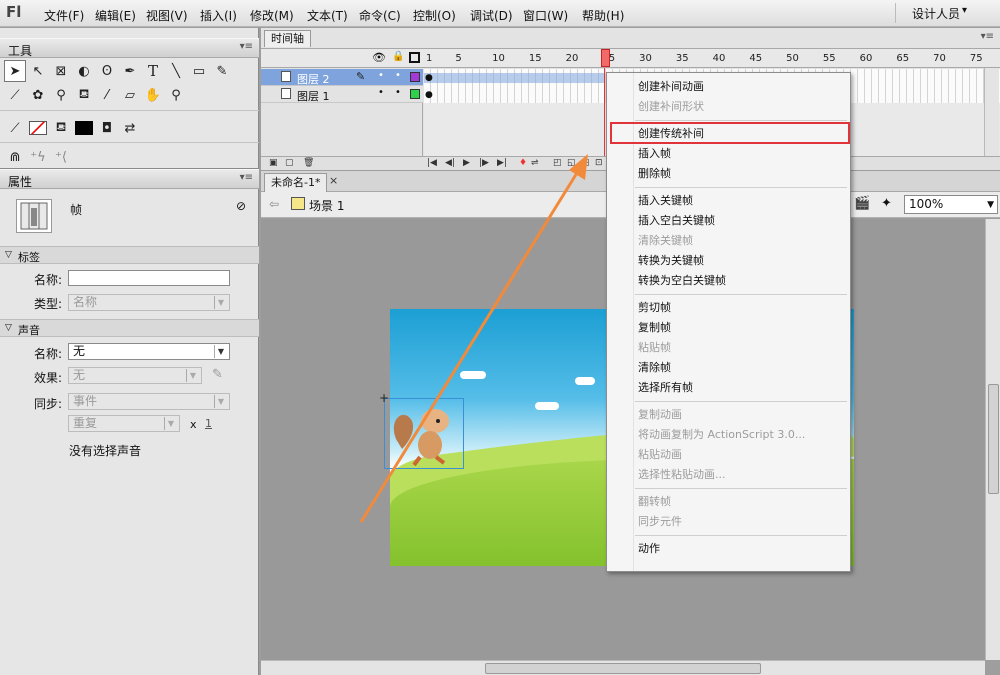  What do you see at coordinates (434, 15) in the screenshot?
I see `menu-control: 控制(O)` at bounding box center [434, 15].